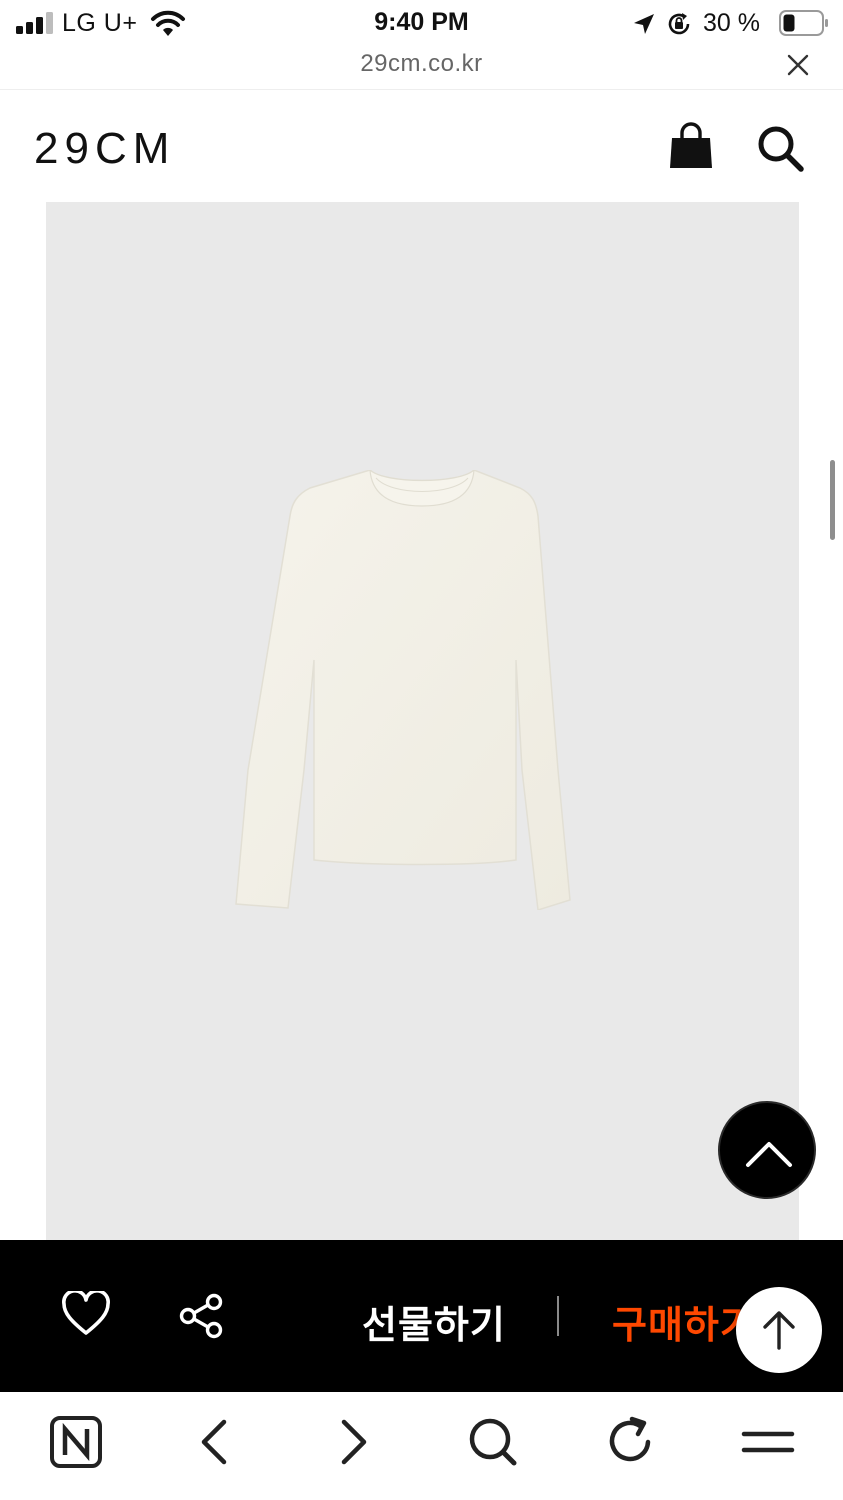  I want to click on back-icon, so click(214, 1442).